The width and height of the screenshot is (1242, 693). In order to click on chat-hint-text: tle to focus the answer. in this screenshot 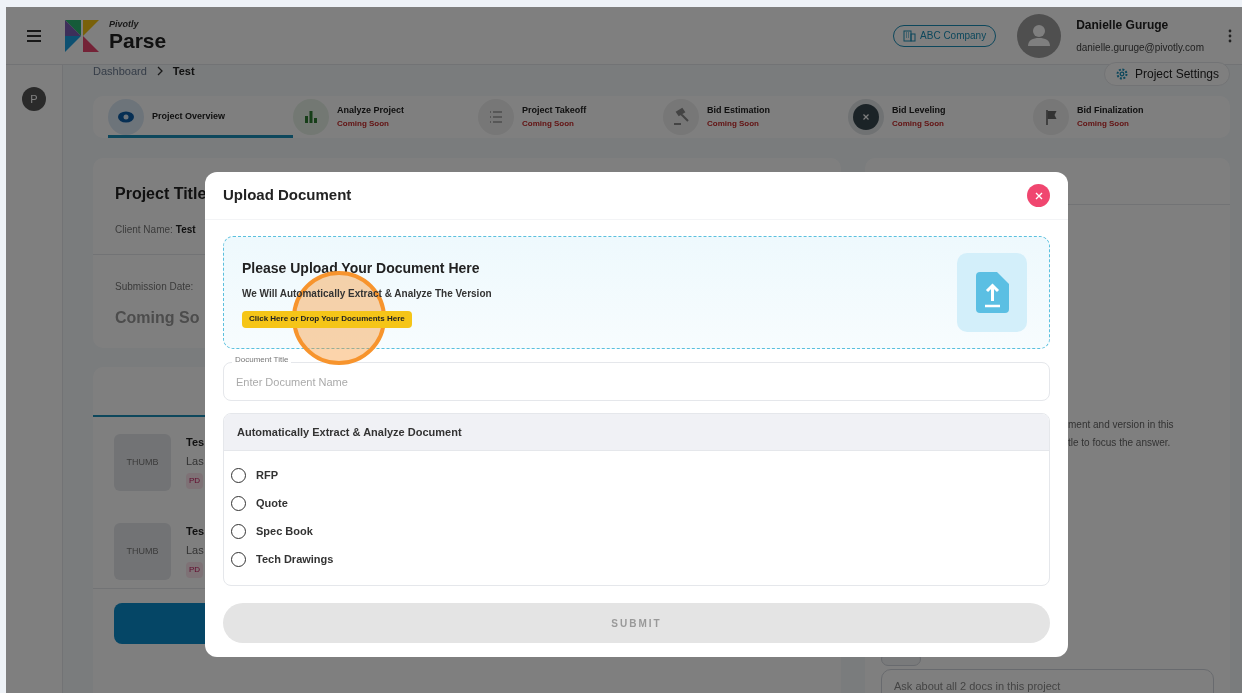, I will do `click(1120, 443)`.